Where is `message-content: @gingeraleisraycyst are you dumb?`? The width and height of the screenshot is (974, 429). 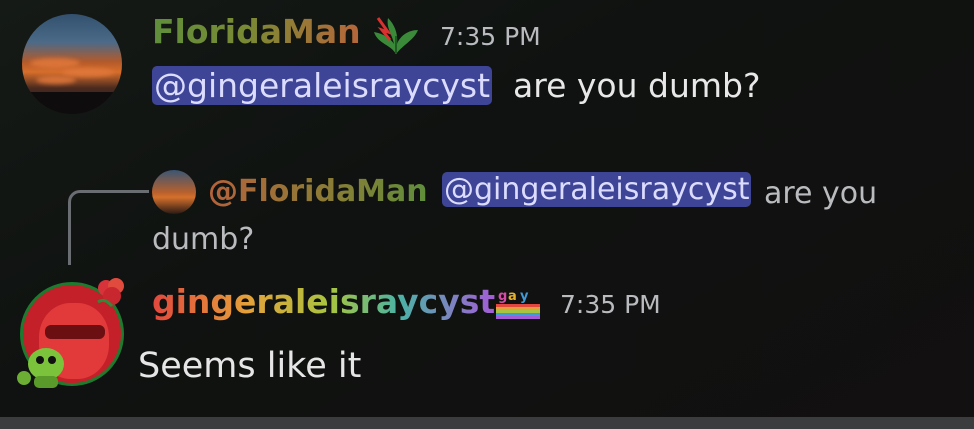 message-content: @gingeraleisraycyst are you dumb? is located at coordinates (456, 85).